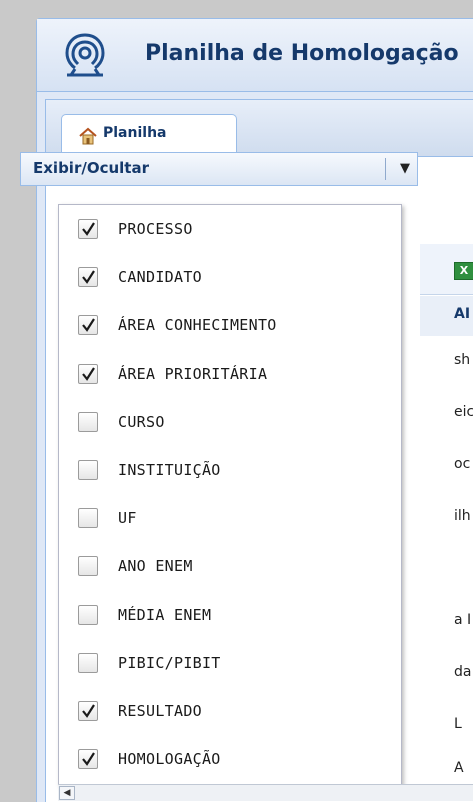  What do you see at coordinates (135, 133) in the screenshot?
I see `tab-label: Planilha` at bounding box center [135, 133].